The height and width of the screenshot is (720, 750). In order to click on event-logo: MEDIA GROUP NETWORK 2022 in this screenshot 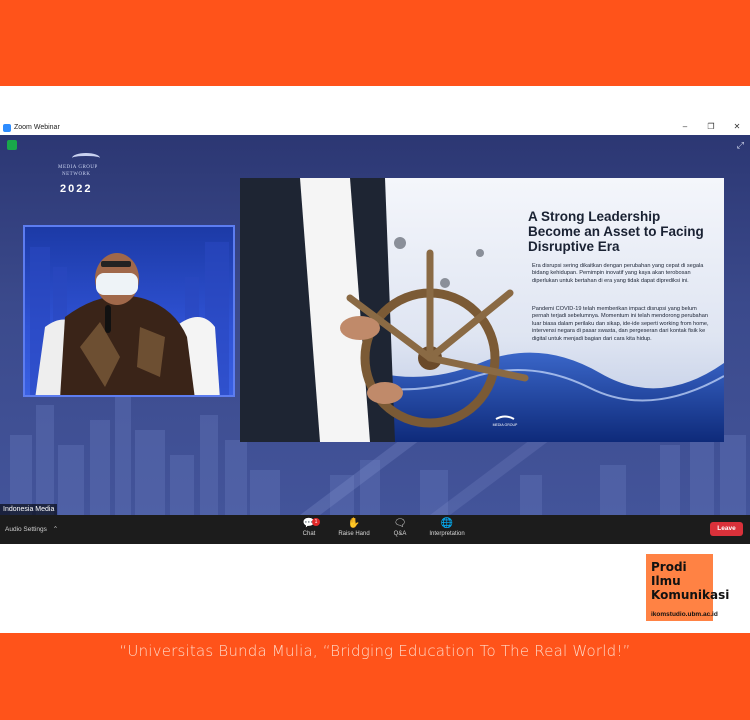, I will do `click(95, 178)`.